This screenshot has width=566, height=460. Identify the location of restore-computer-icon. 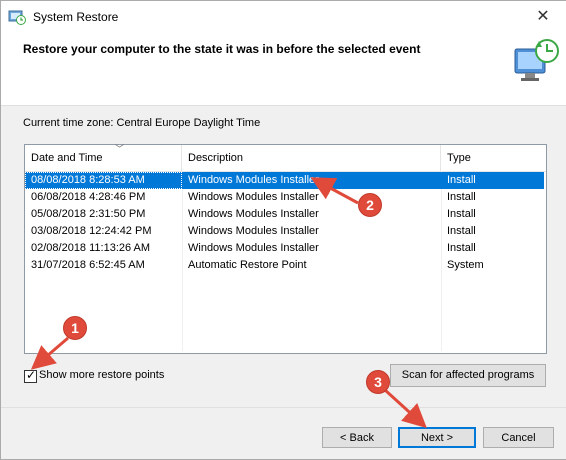
(536, 60).